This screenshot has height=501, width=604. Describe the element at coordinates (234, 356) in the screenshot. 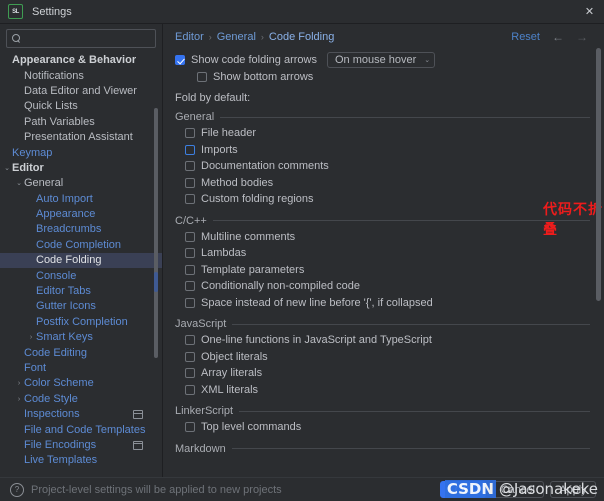

I see `checkbox-label: Object literals` at that location.